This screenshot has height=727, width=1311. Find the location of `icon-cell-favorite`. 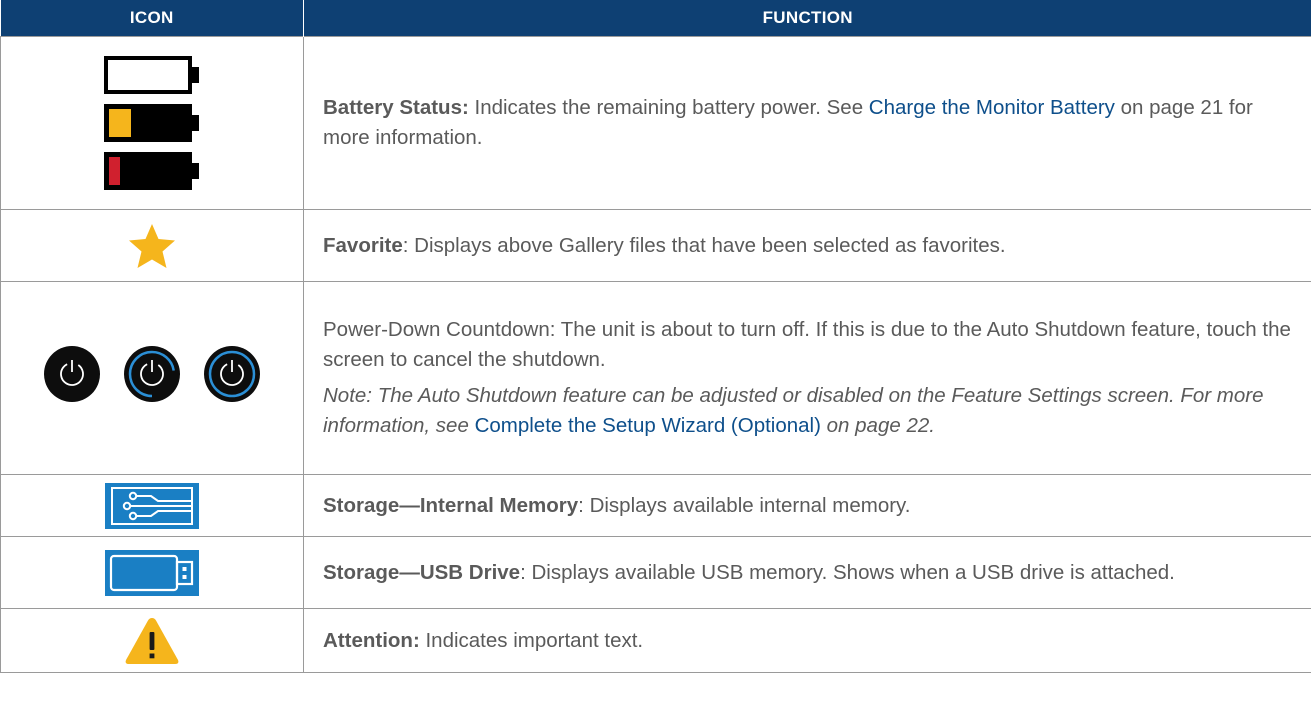

icon-cell-favorite is located at coordinates (152, 245).